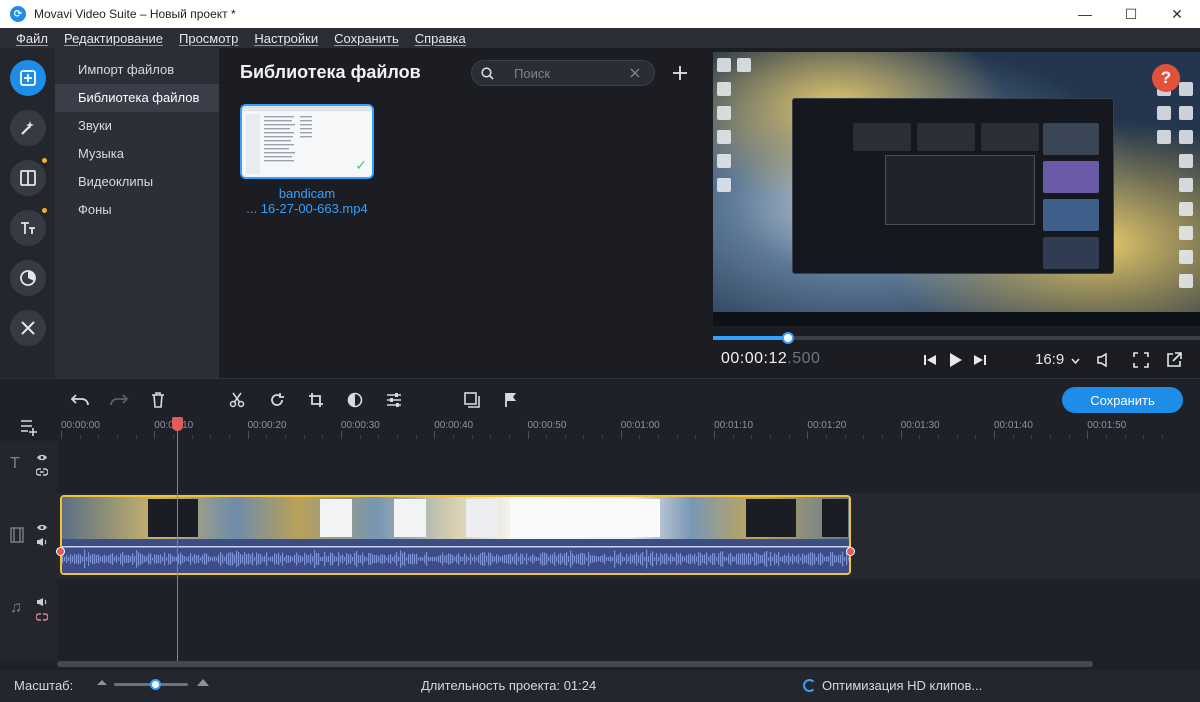  I want to click on insert-icon, so click(472, 400).